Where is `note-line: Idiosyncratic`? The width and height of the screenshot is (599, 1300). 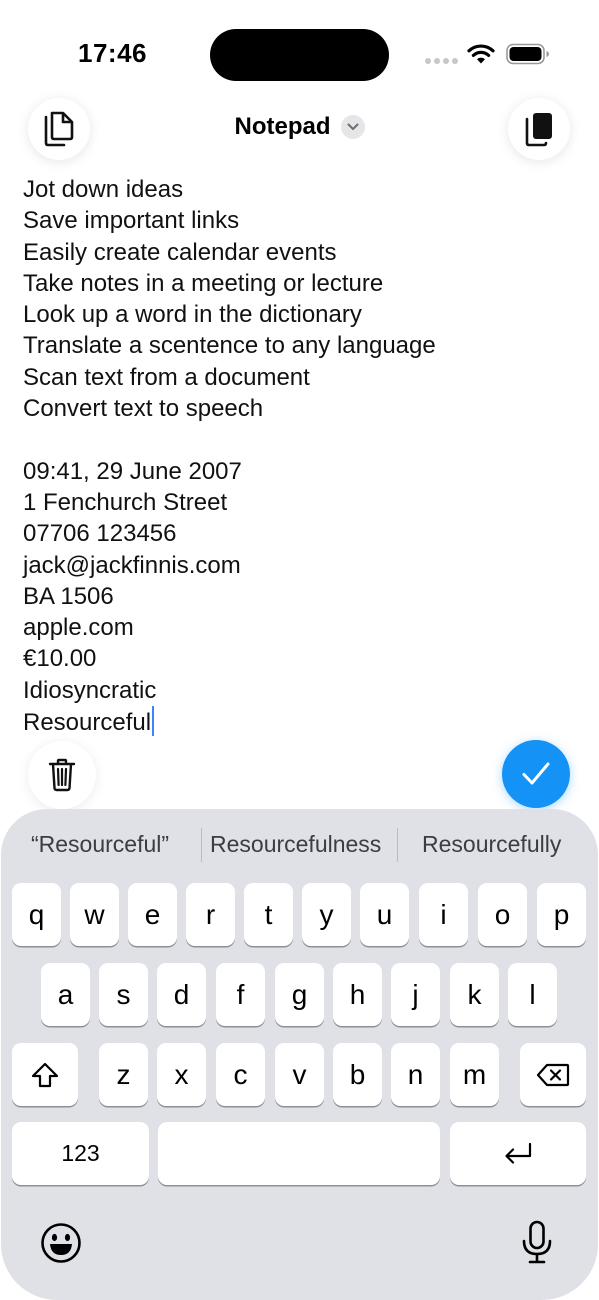 note-line: Idiosyncratic is located at coordinates (90, 690).